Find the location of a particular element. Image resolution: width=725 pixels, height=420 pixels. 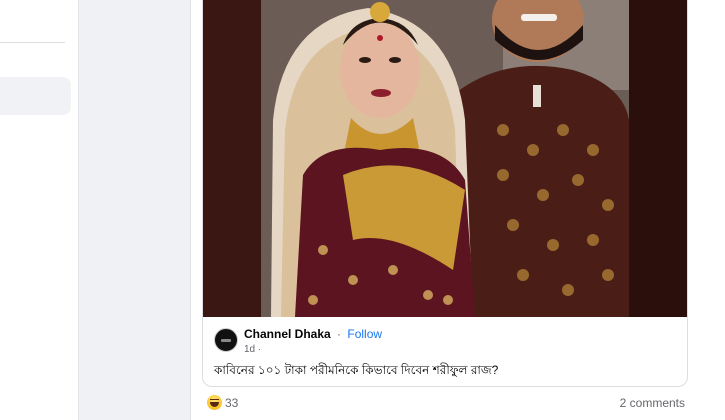

sidebar-divider is located at coordinates (32, 42).